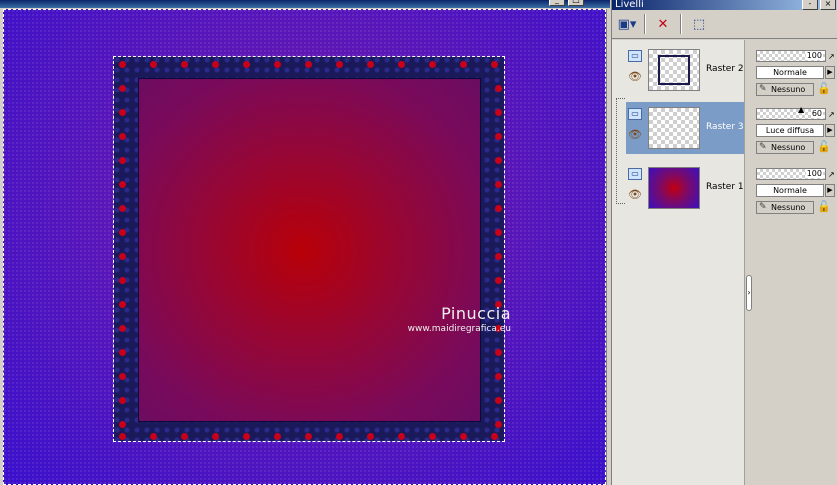 This screenshot has height=485, width=837. What do you see at coordinates (724, 24) in the screenshot?
I see `layers-toolbar: ▣▾ ✕ ⬚` at bounding box center [724, 24].